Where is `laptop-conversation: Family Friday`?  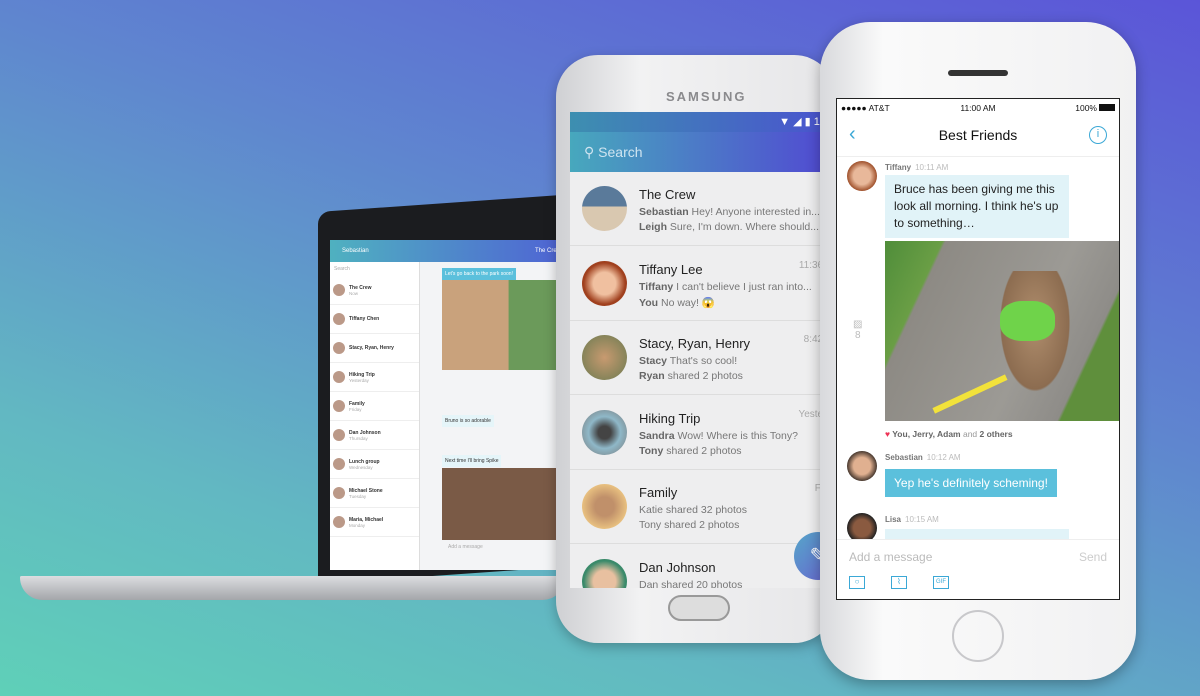 laptop-conversation: Family Friday is located at coordinates (374, 406).